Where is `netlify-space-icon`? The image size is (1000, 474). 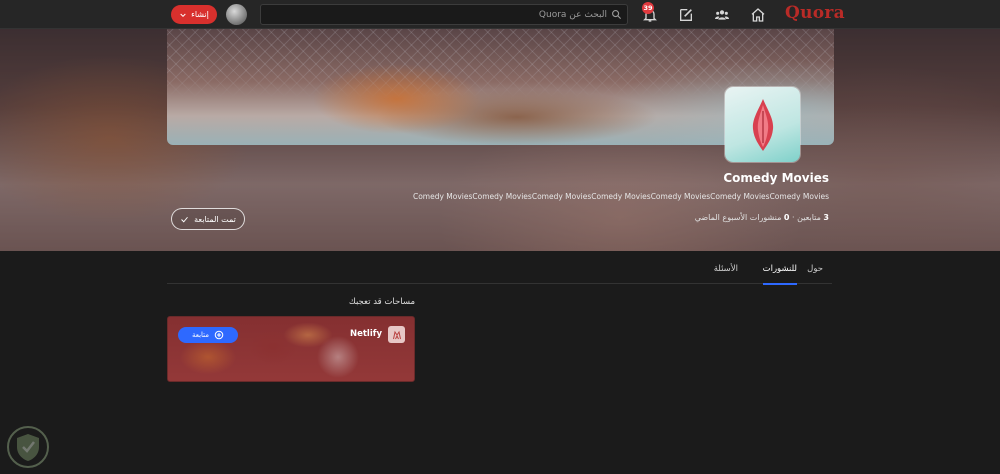
netlify-space-icon is located at coordinates (396, 334).